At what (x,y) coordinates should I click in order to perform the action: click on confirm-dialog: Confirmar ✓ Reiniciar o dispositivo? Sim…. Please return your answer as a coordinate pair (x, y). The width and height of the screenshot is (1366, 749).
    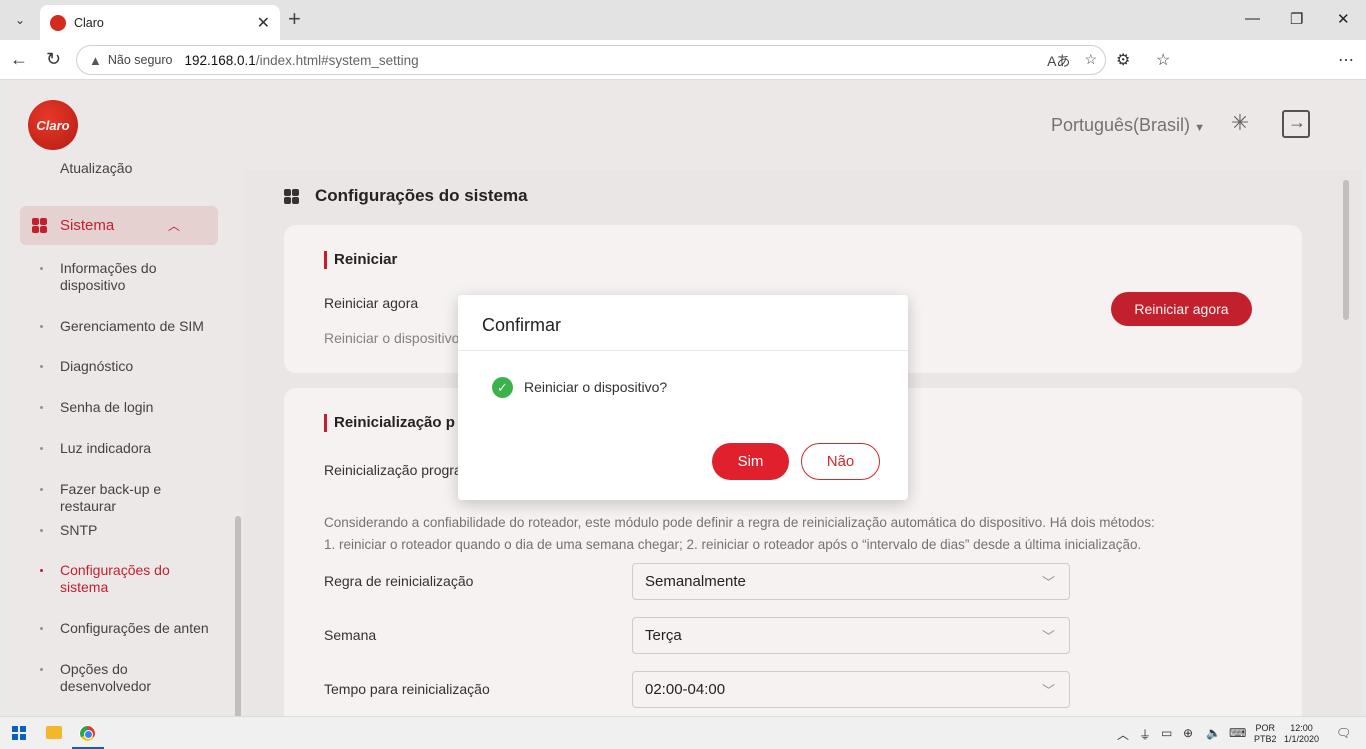
    Looking at the image, I should click on (683, 397).